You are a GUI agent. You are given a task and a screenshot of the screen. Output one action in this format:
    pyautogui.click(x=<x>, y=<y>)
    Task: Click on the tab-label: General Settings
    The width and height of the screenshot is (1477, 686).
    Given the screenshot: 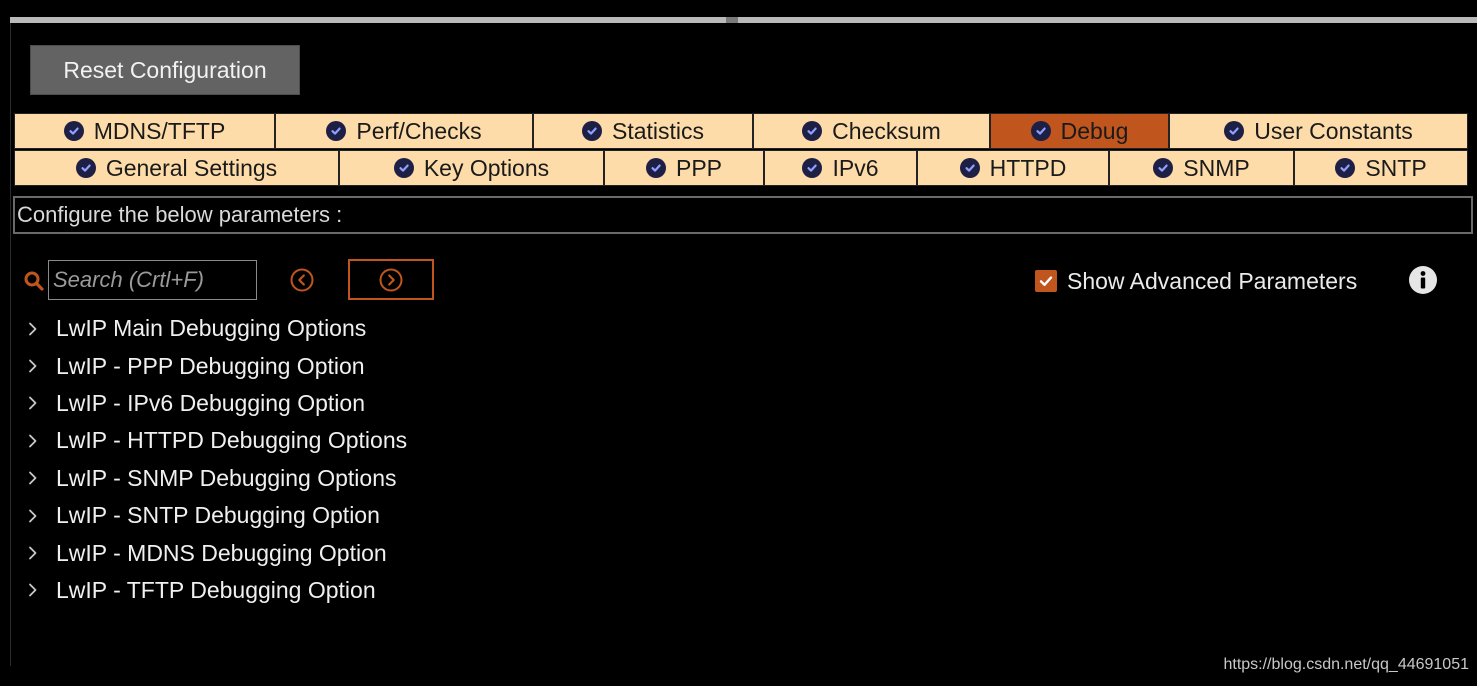 What is the action you would take?
    pyautogui.click(x=191, y=167)
    